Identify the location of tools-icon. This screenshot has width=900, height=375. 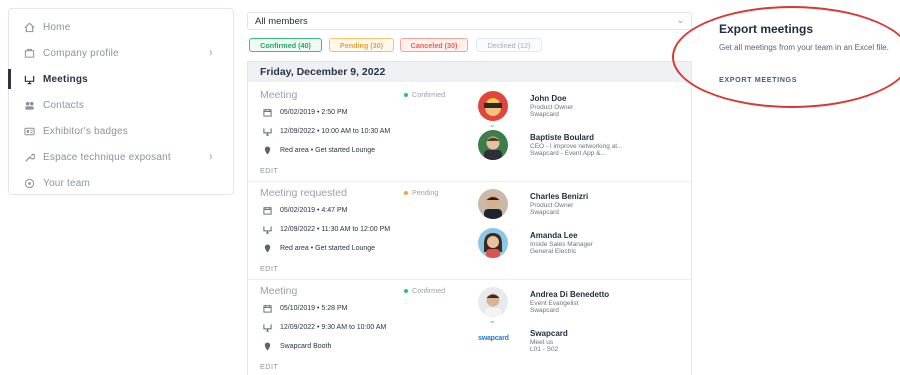
(29, 157).